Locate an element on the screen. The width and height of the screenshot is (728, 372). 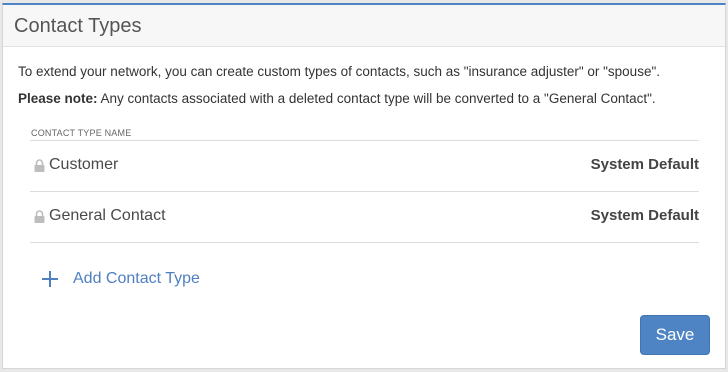
table-row: General Contact System Default is located at coordinates (364, 217).